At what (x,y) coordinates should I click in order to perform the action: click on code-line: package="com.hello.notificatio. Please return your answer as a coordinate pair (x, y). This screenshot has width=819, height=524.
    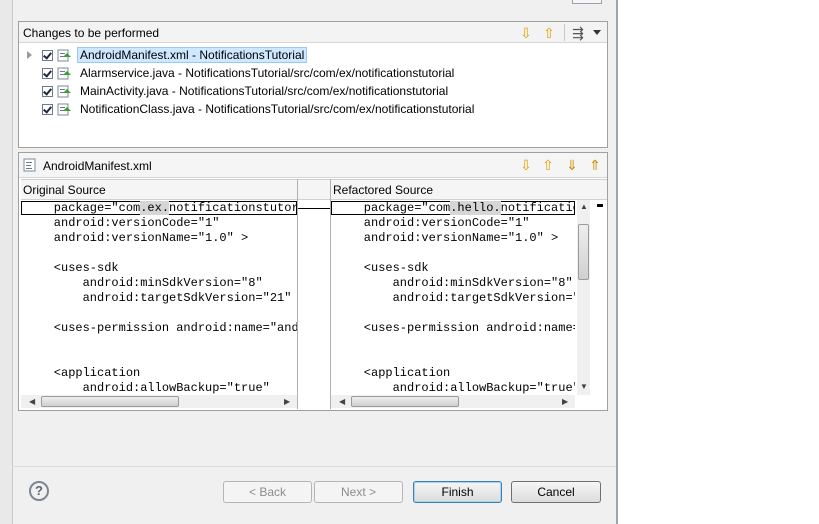
    Looking at the image, I should click on (455, 208).